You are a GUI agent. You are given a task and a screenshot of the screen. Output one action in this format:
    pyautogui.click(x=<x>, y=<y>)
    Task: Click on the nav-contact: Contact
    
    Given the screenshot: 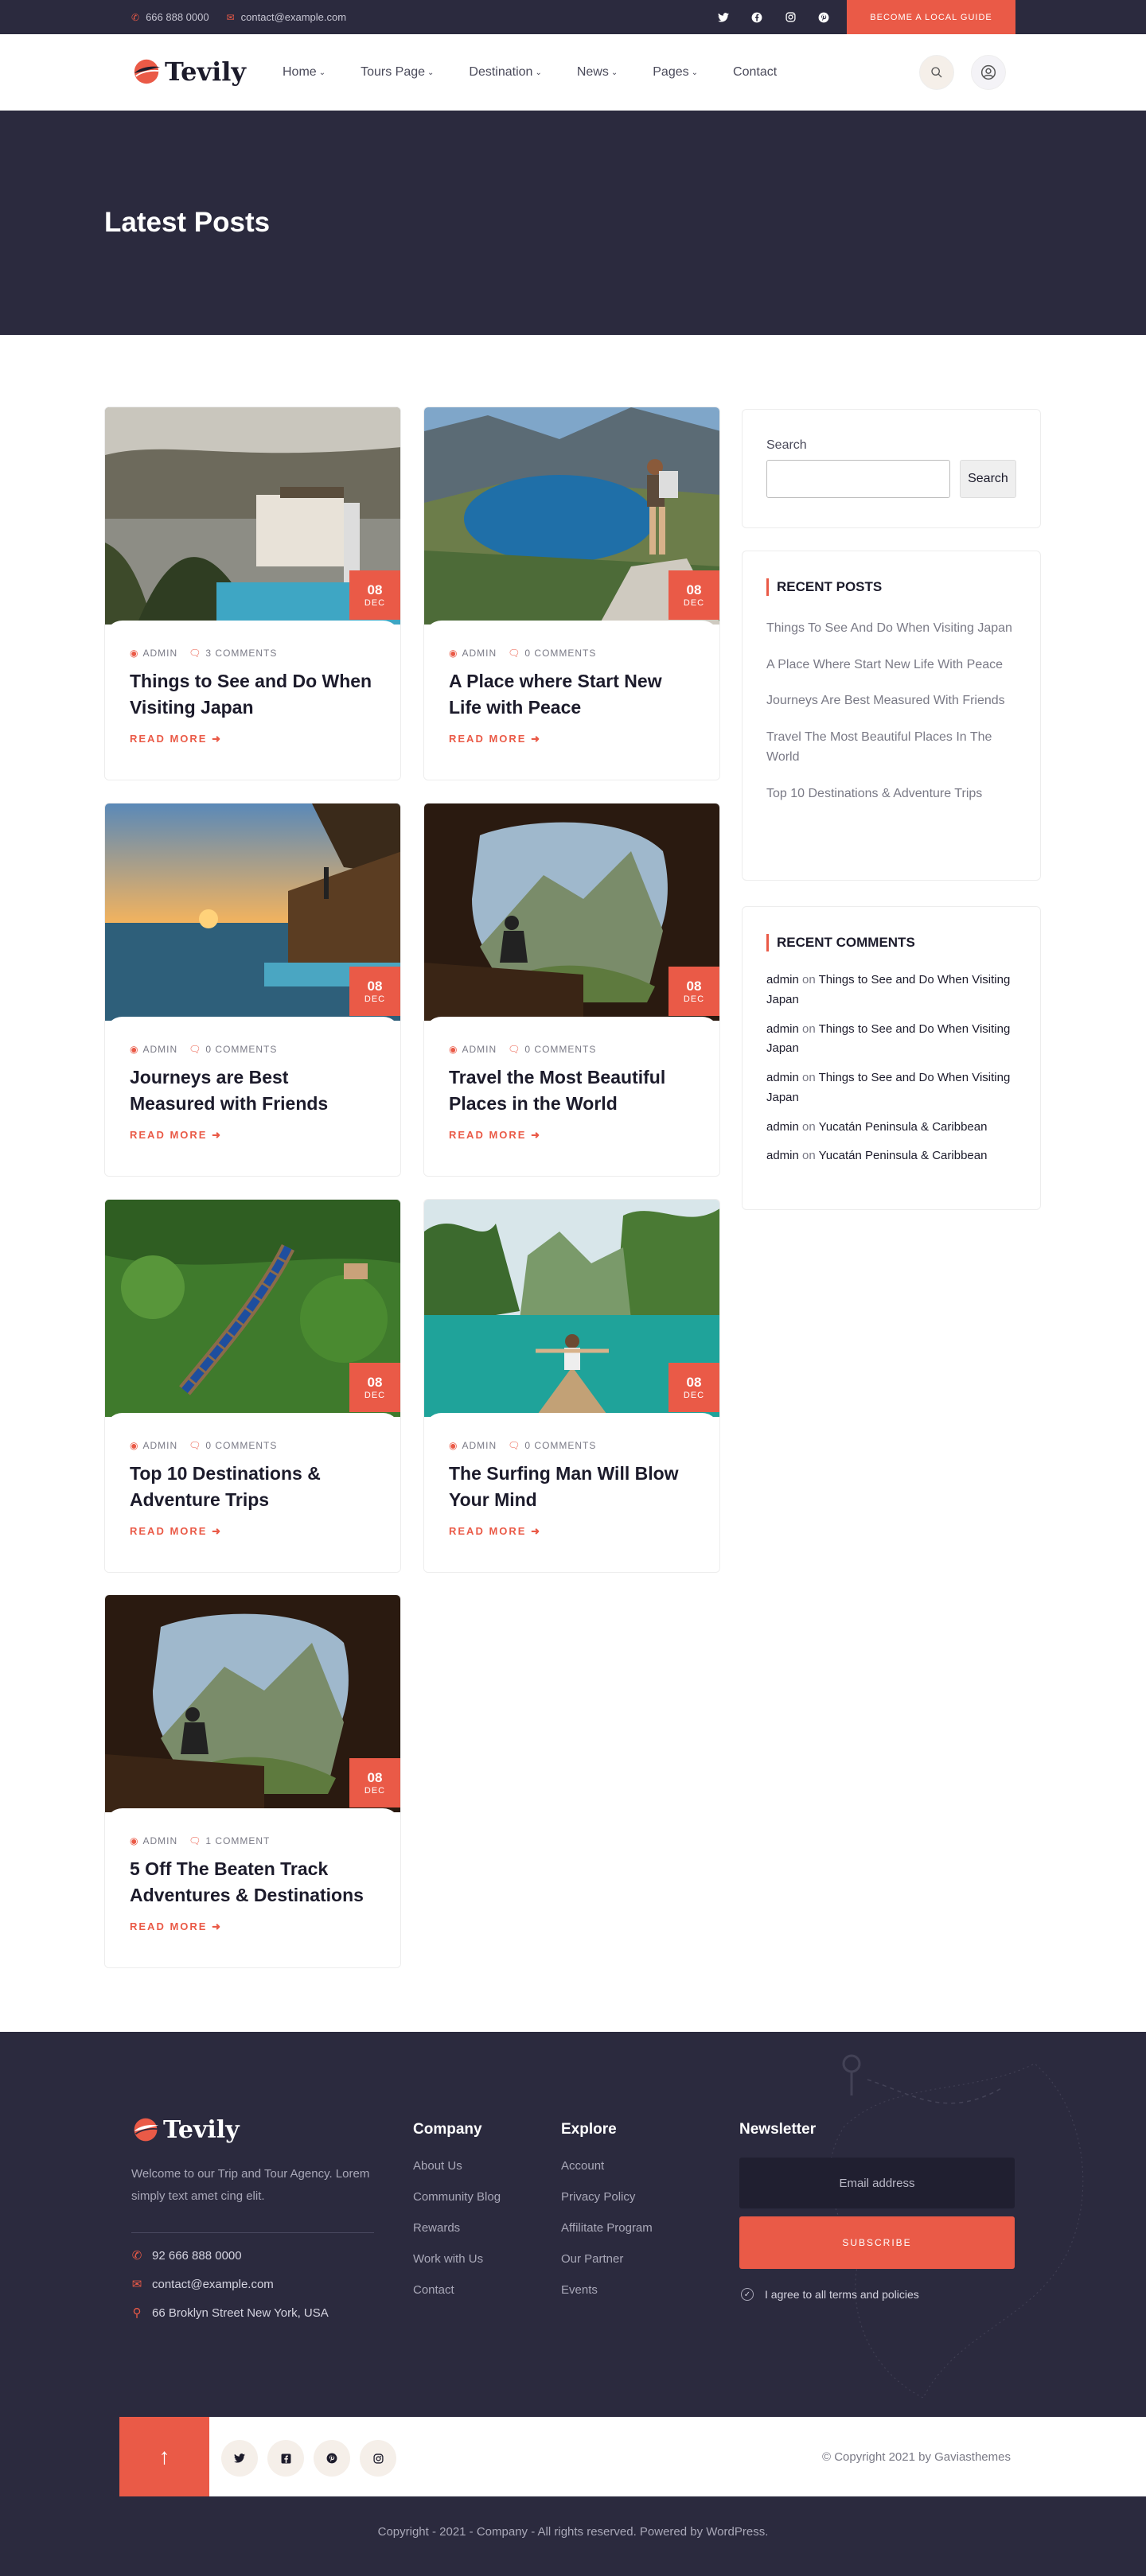 What is the action you would take?
    pyautogui.click(x=755, y=73)
    